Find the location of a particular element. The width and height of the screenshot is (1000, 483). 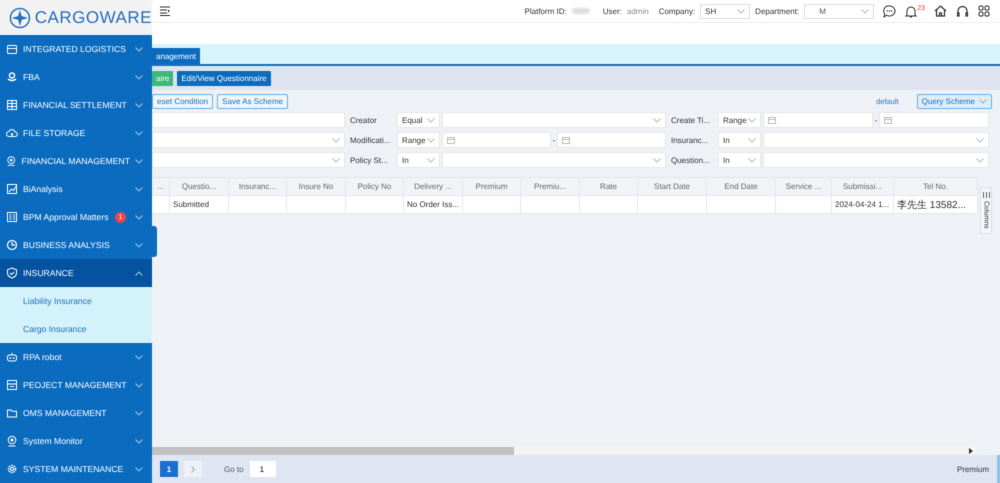

apps-grid-icon is located at coordinates (984, 11).